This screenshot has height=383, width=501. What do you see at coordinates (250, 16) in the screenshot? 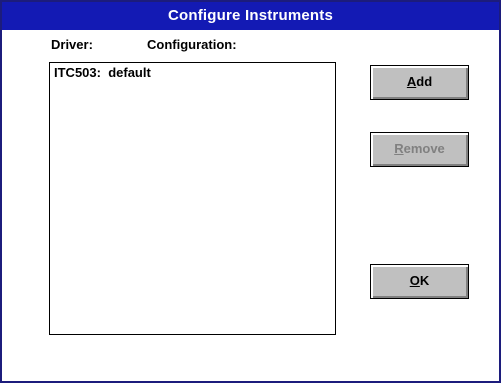
I see `title-bar: Configure Instruments` at bounding box center [250, 16].